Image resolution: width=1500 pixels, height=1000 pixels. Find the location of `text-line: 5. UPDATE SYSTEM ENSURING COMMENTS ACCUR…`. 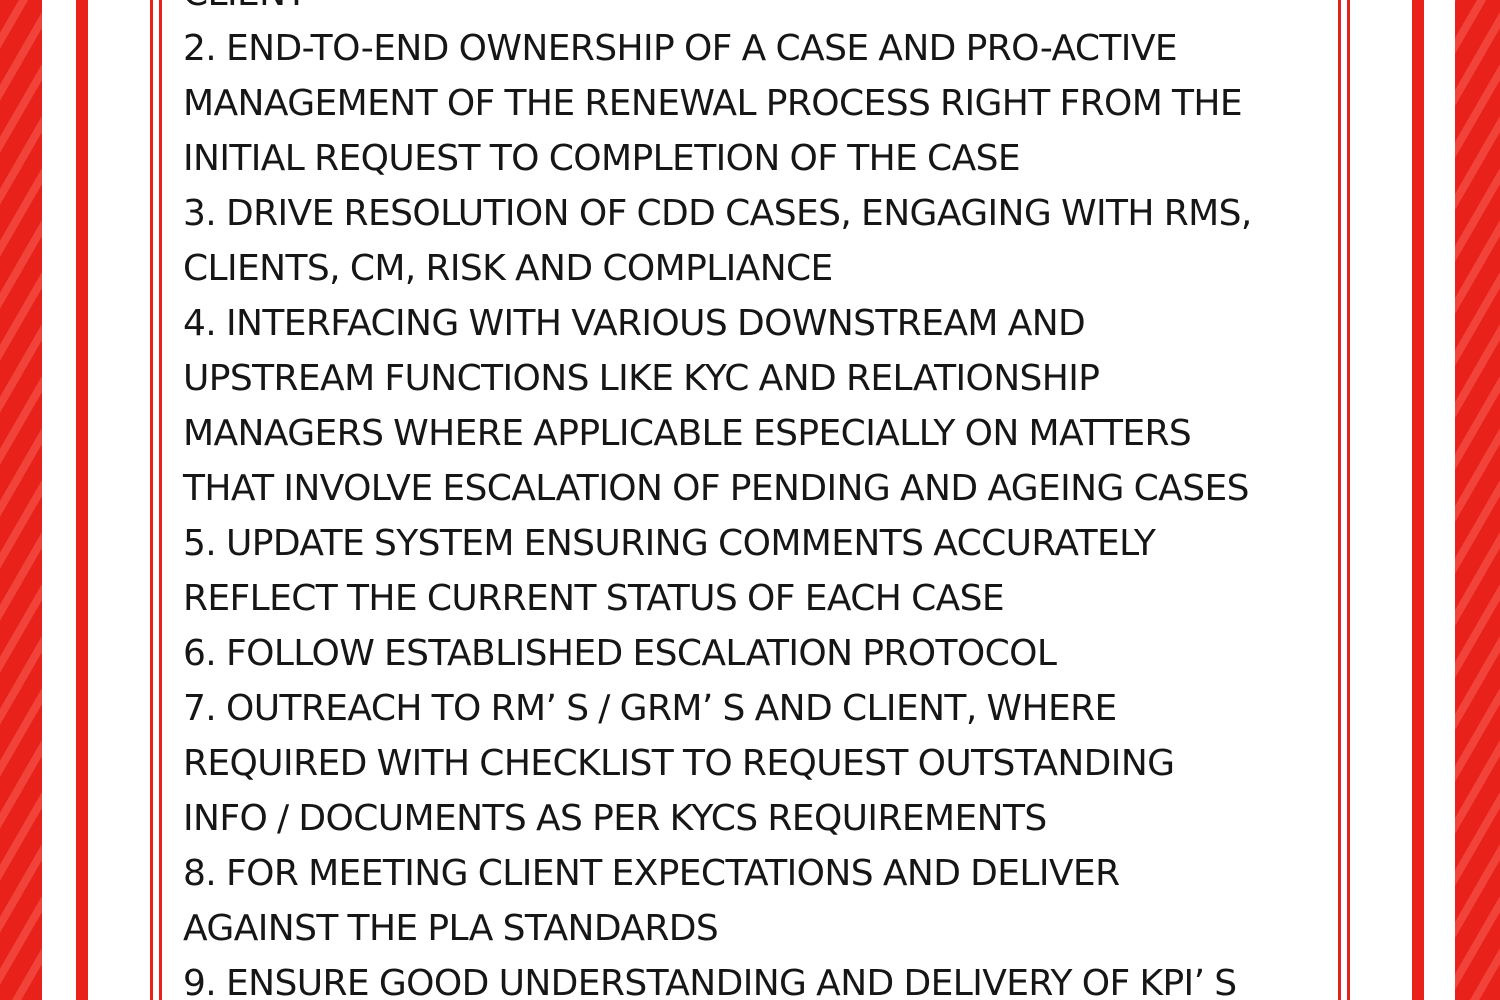

text-line: 5. UPDATE SYSTEM ENSURING COMMENTS ACCUR… is located at coordinates (669, 543).